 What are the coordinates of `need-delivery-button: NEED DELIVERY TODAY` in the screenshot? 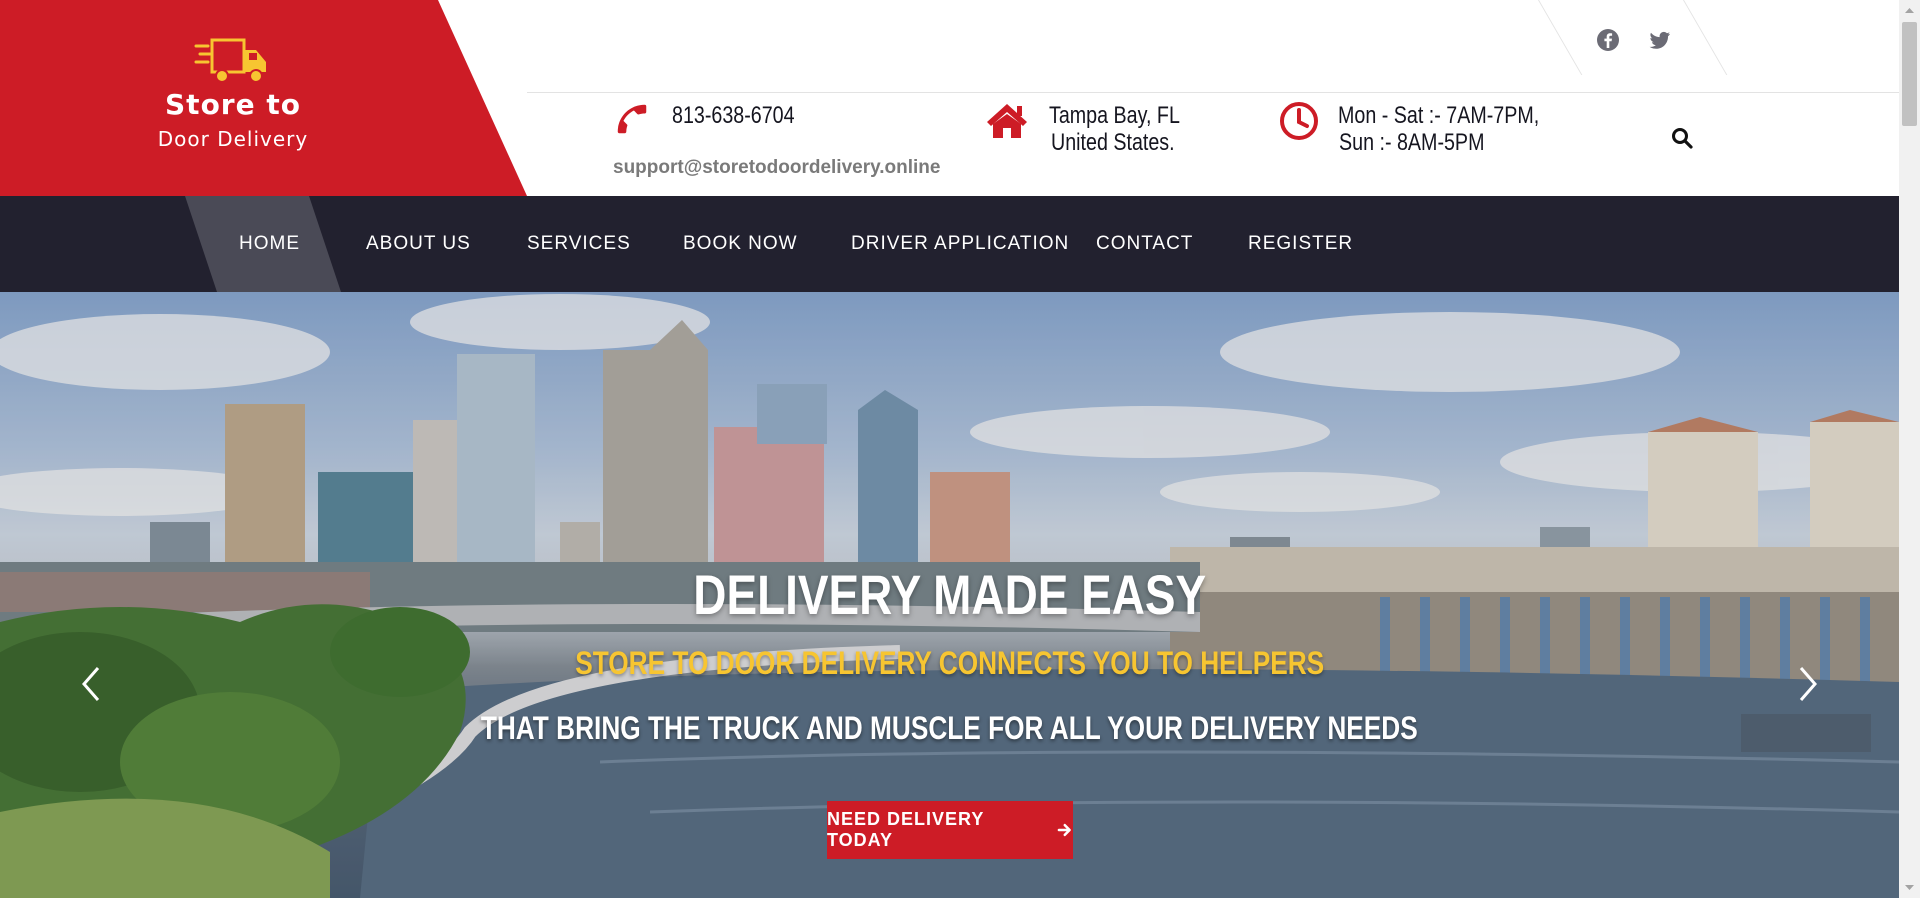 It's located at (950, 830).